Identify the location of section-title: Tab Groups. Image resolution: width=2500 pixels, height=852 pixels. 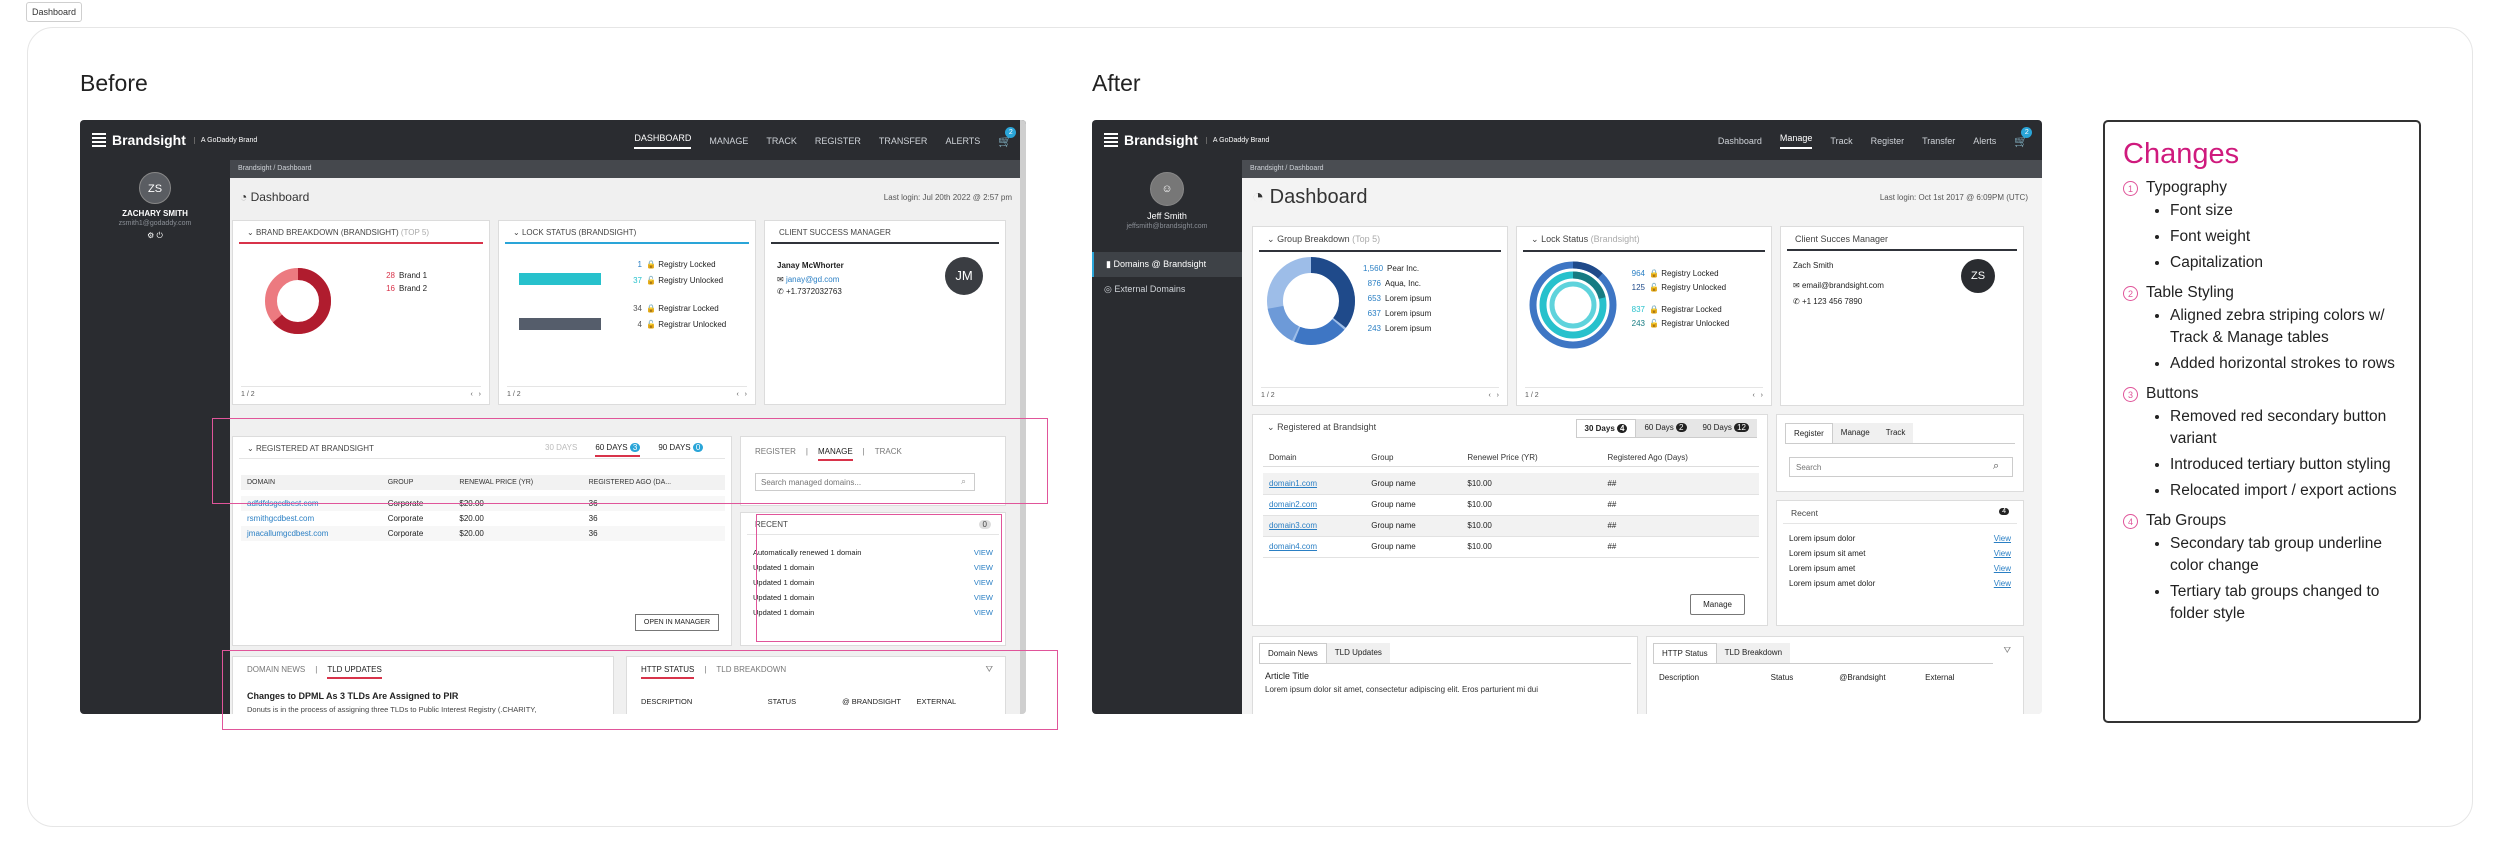
(2186, 520).